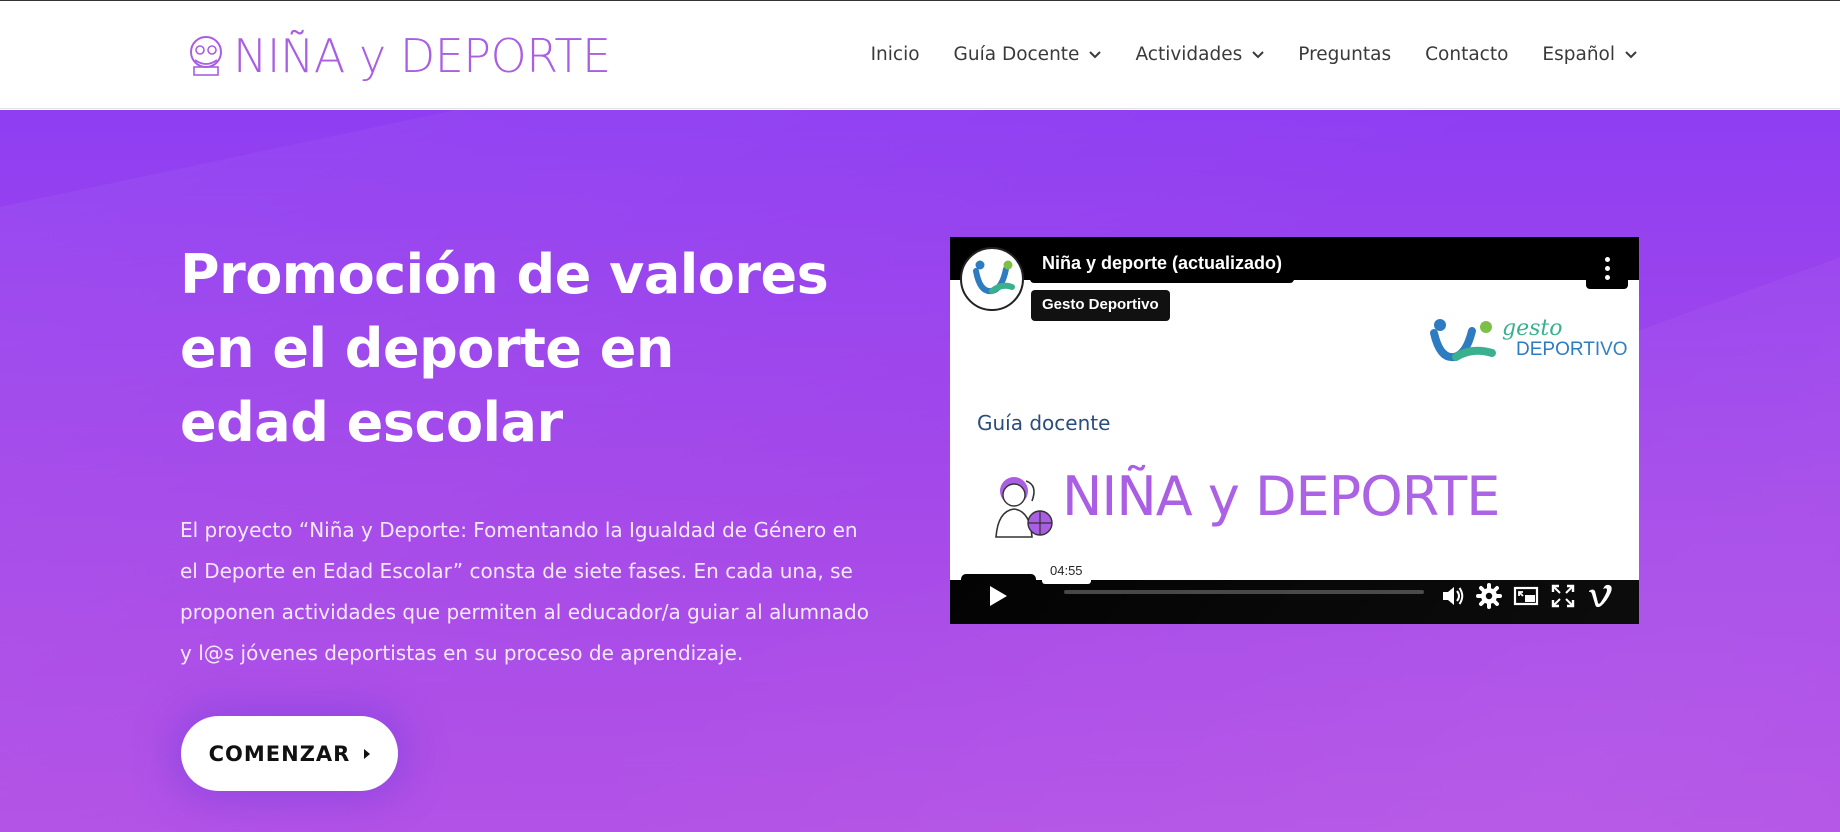 The width and height of the screenshot is (1840, 832). What do you see at coordinates (1162, 265) in the screenshot?
I see `video-title-link: Niña y deporte (actualizado)` at bounding box center [1162, 265].